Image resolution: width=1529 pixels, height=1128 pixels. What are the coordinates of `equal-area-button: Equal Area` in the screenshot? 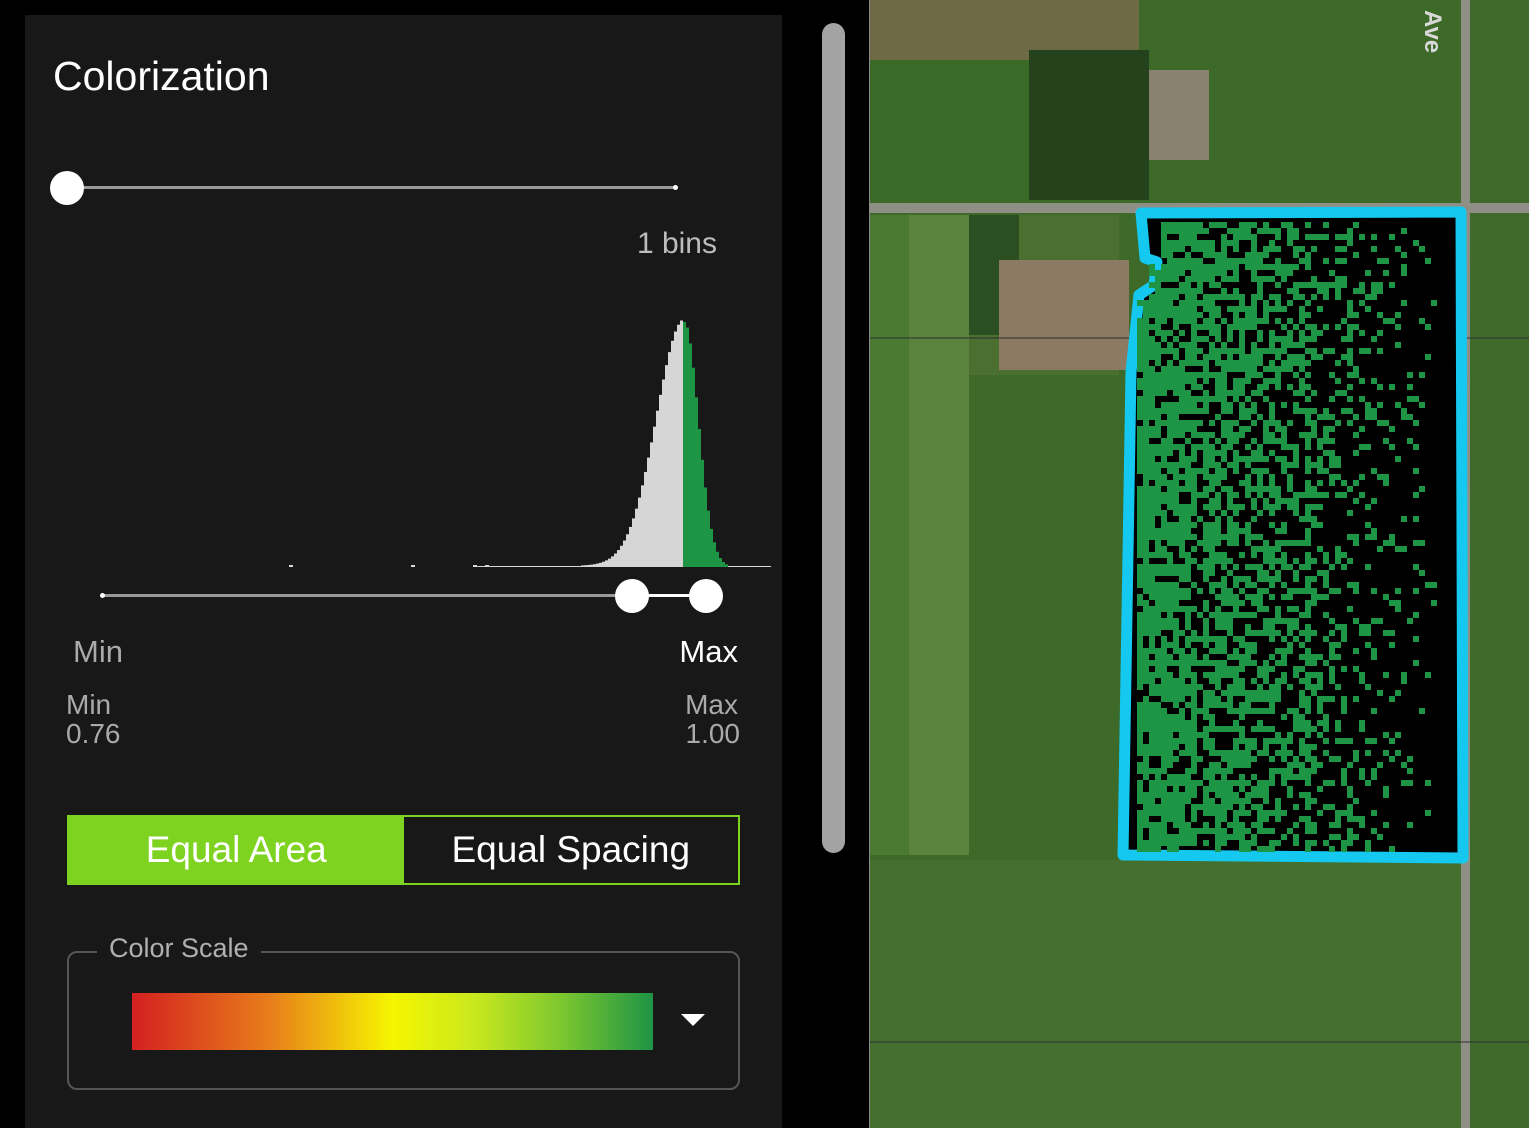 It's located at (236, 850).